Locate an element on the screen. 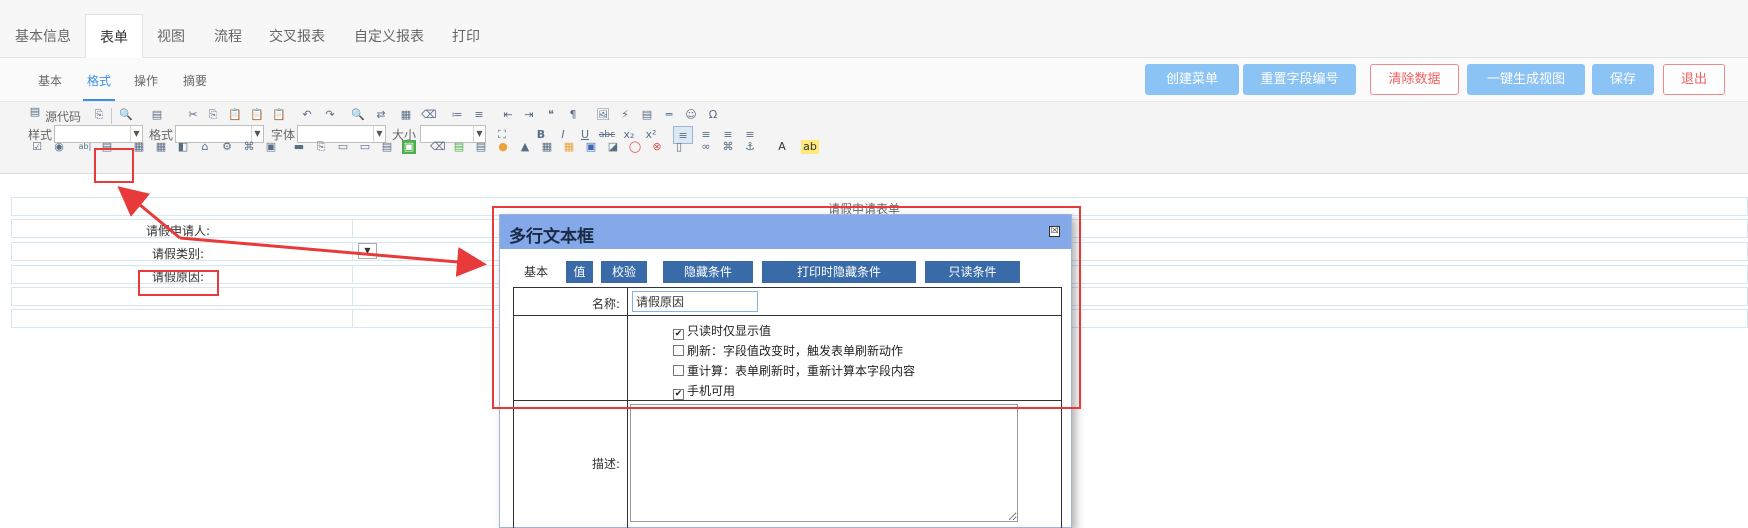 The height and width of the screenshot is (528, 1748). signature-control-icon: ⌫ is located at coordinates (438, 147).